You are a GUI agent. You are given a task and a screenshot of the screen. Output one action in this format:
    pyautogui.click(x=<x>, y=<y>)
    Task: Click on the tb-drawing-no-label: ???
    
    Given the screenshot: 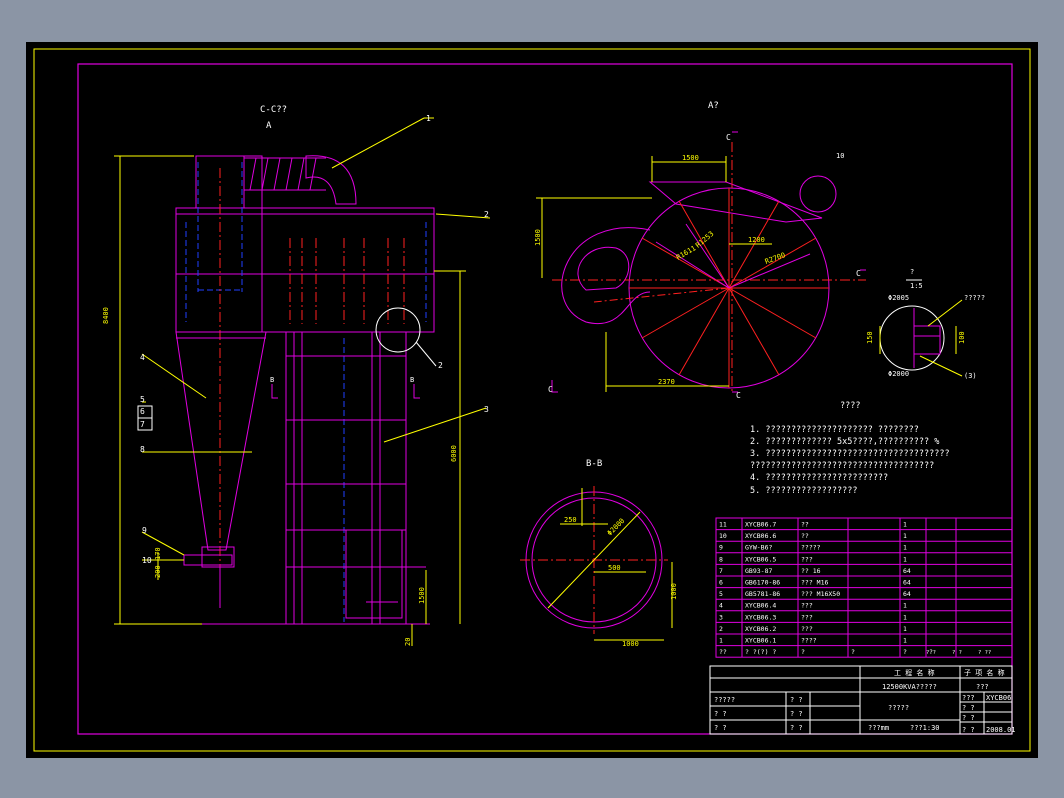 What is the action you would take?
    pyautogui.click(x=968, y=698)
    